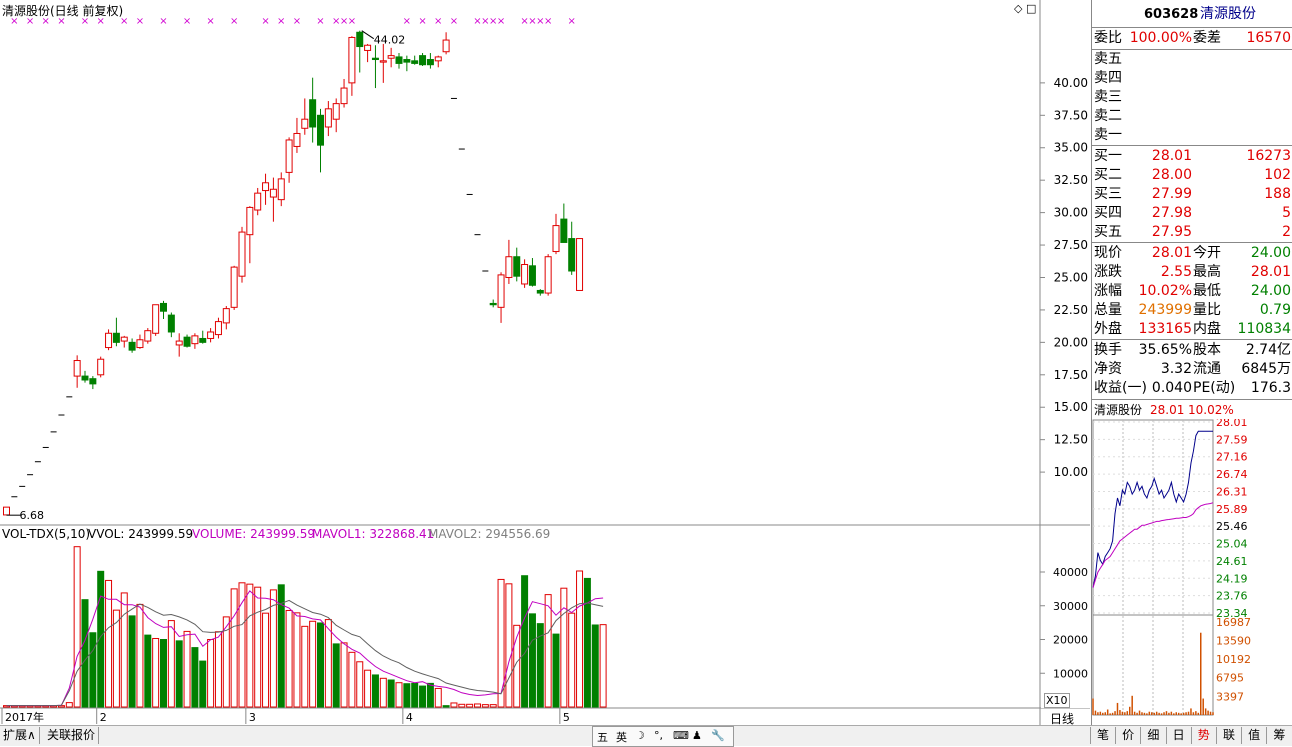 This screenshot has width=1292, height=747. Describe the element at coordinates (1192, 213) in the screenshot. I see `buy-level-row: 买四 27.98 5` at that location.